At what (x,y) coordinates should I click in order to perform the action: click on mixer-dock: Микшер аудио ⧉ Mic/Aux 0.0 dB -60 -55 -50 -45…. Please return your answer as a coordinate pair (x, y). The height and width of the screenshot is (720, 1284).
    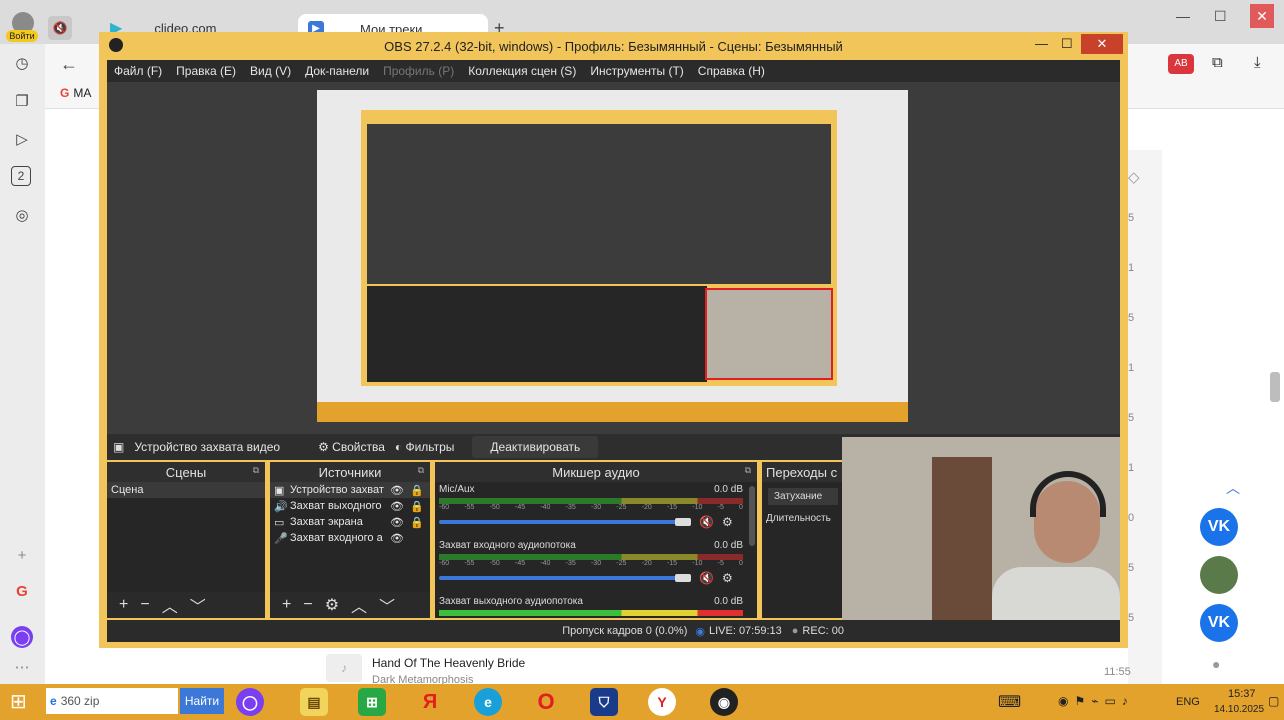
    Looking at the image, I should click on (596, 540).